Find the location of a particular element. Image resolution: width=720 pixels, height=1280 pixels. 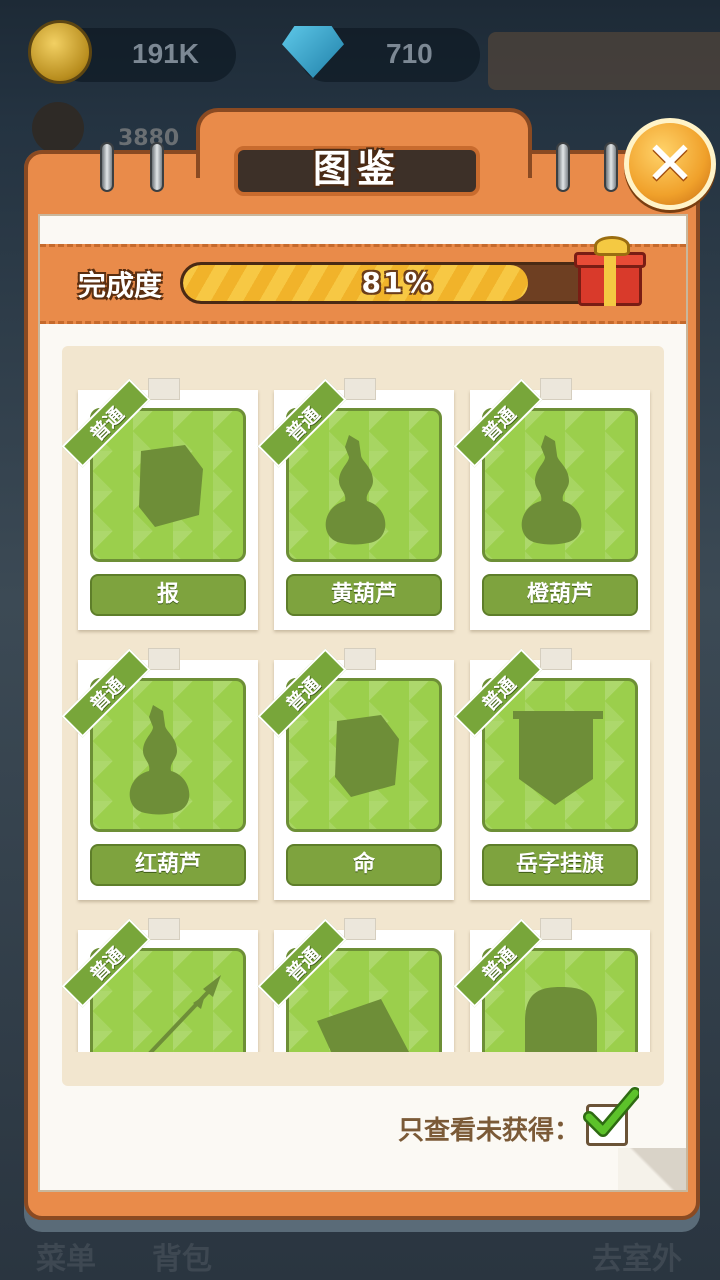

card-name: 报 is located at coordinates (168, 595).